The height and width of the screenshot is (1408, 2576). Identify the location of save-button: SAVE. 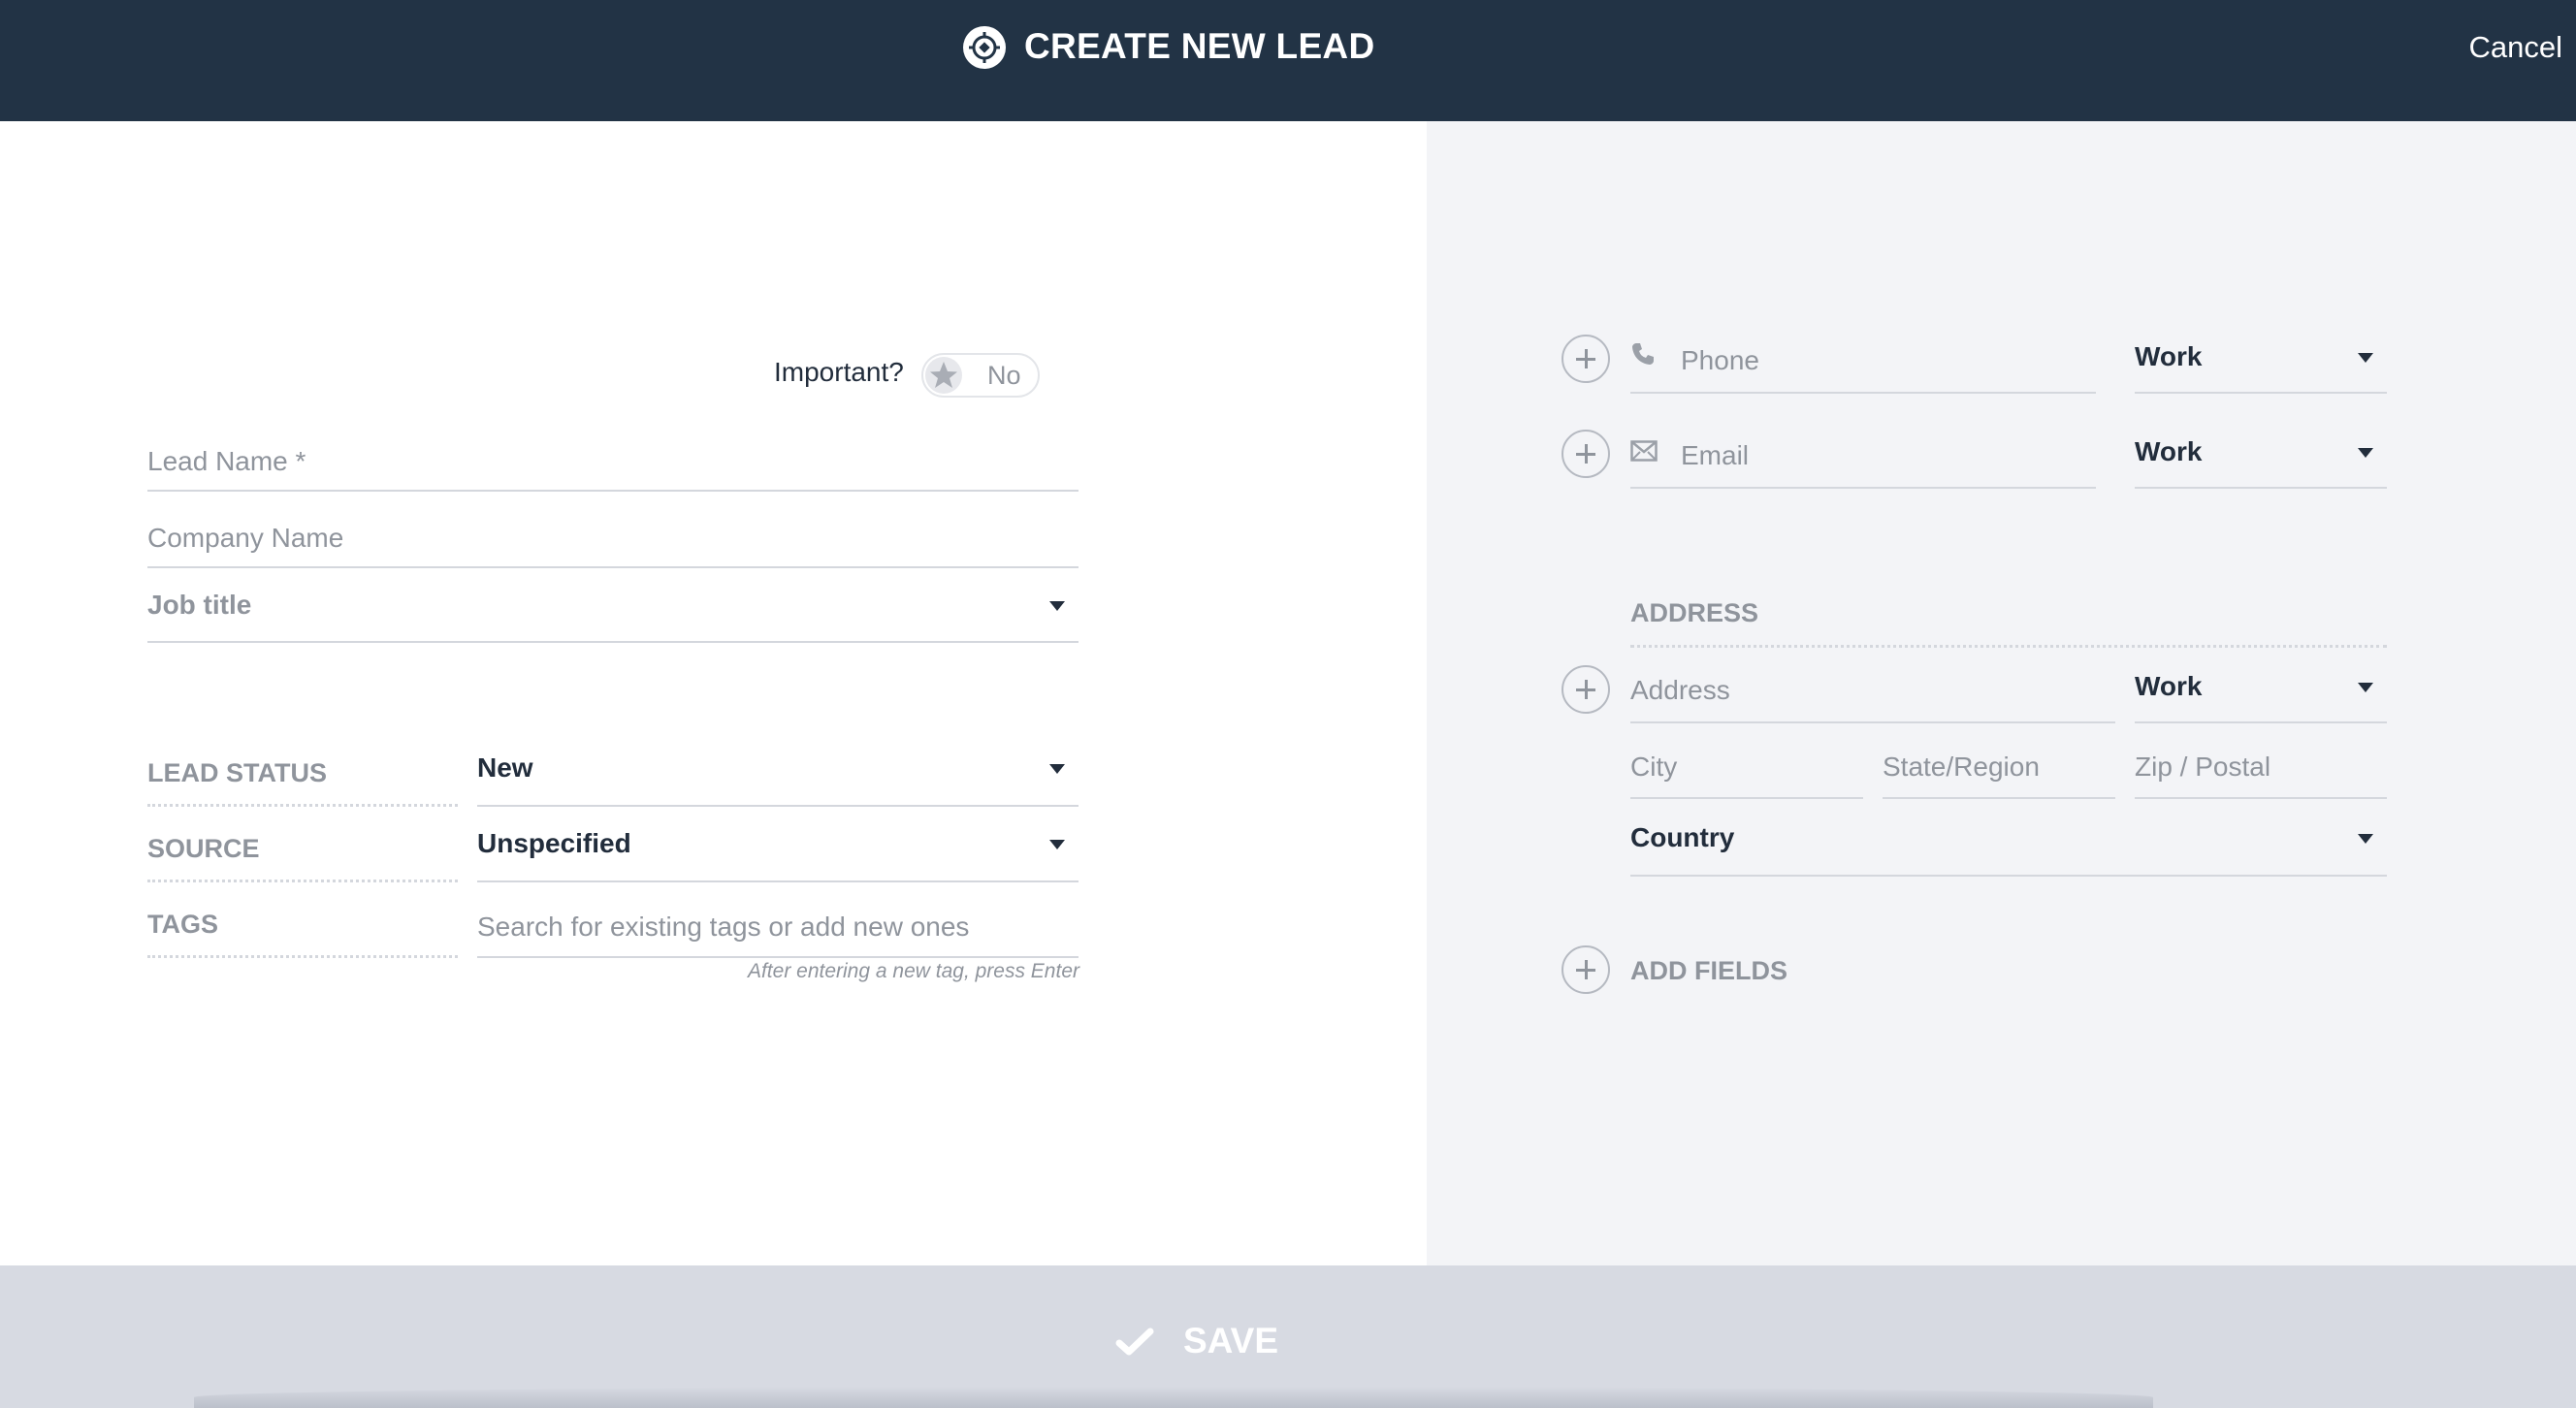
(1196, 1341).